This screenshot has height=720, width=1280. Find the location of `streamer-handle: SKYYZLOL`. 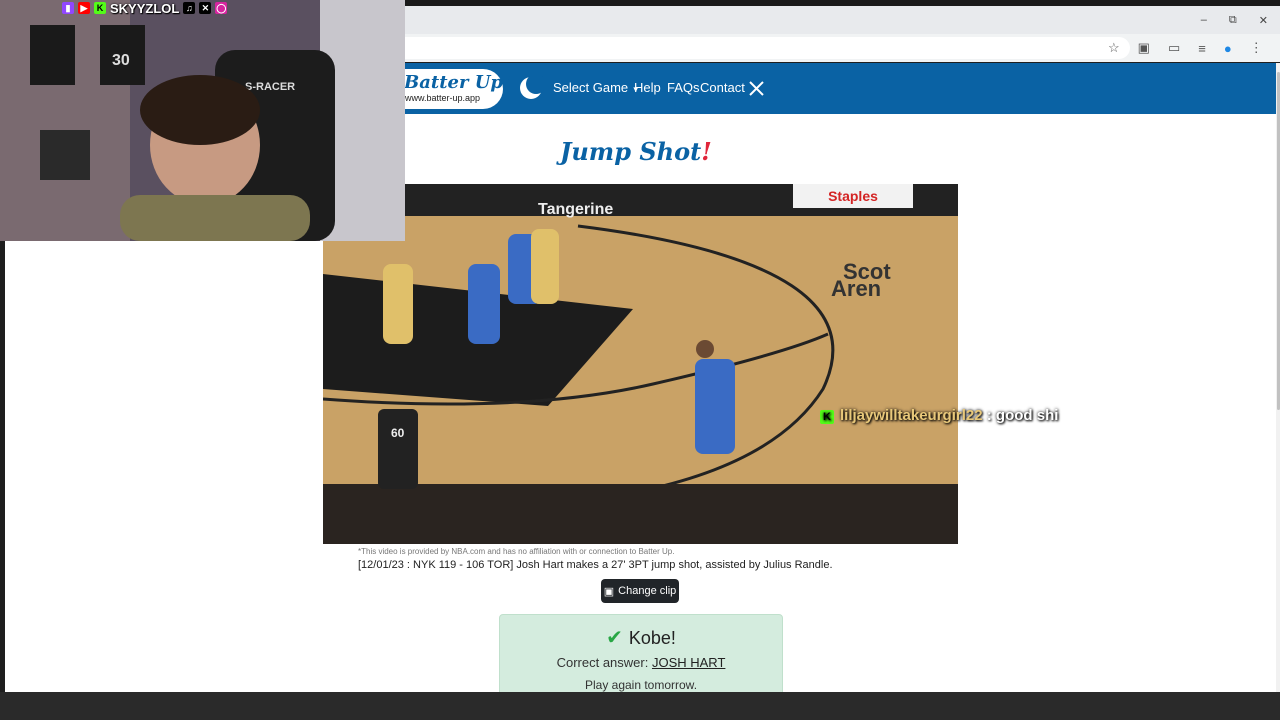

streamer-handle: SKYYZLOL is located at coordinates (145, 8).